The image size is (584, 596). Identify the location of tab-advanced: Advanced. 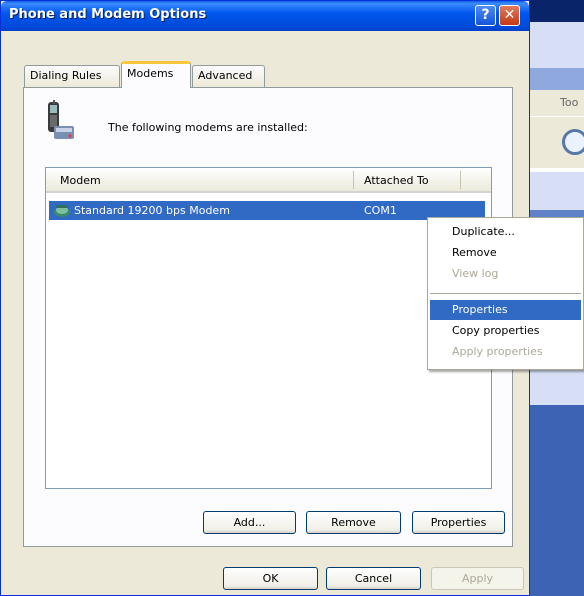
(228, 76).